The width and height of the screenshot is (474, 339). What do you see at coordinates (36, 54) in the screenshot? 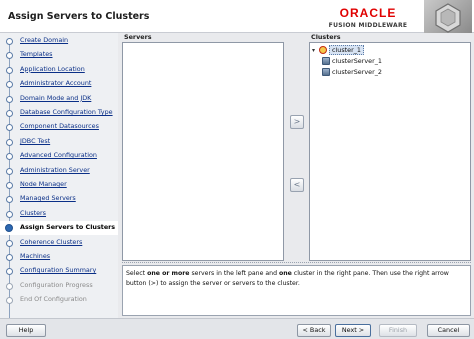
I see `nav-item-label: Templates` at bounding box center [36, 54].